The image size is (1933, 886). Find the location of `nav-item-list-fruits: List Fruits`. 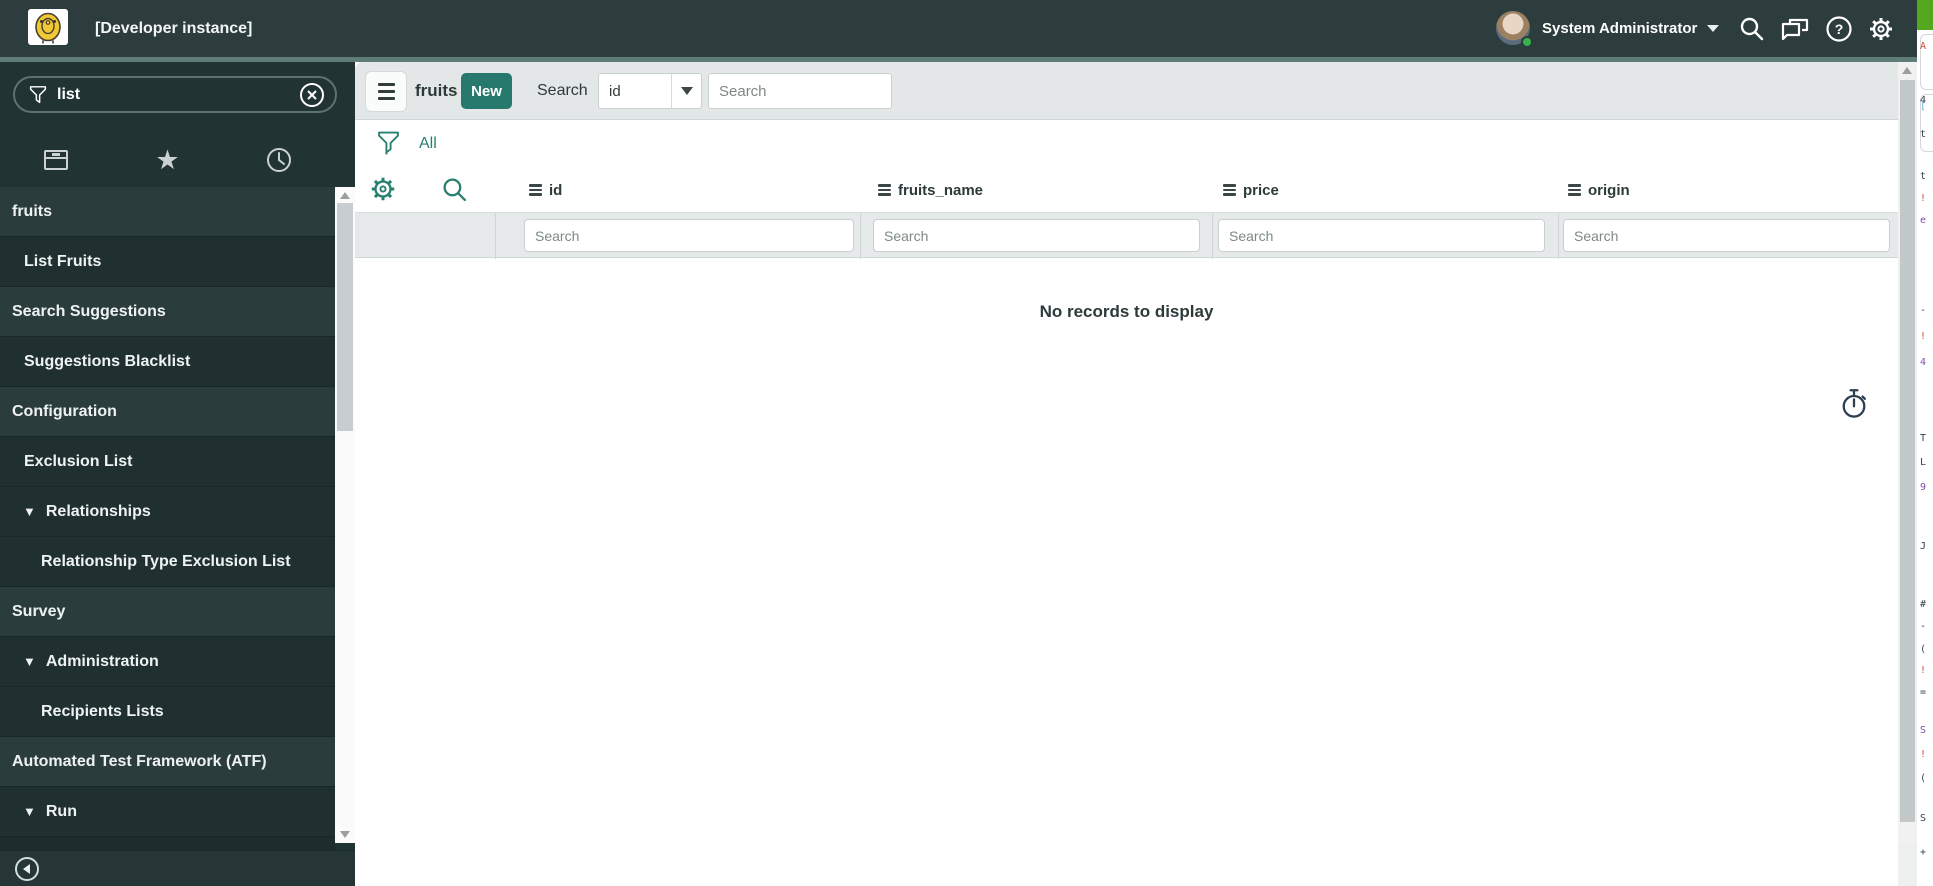

nav-item-list-fruits: List Fruits is located at coordinates (167, 262).